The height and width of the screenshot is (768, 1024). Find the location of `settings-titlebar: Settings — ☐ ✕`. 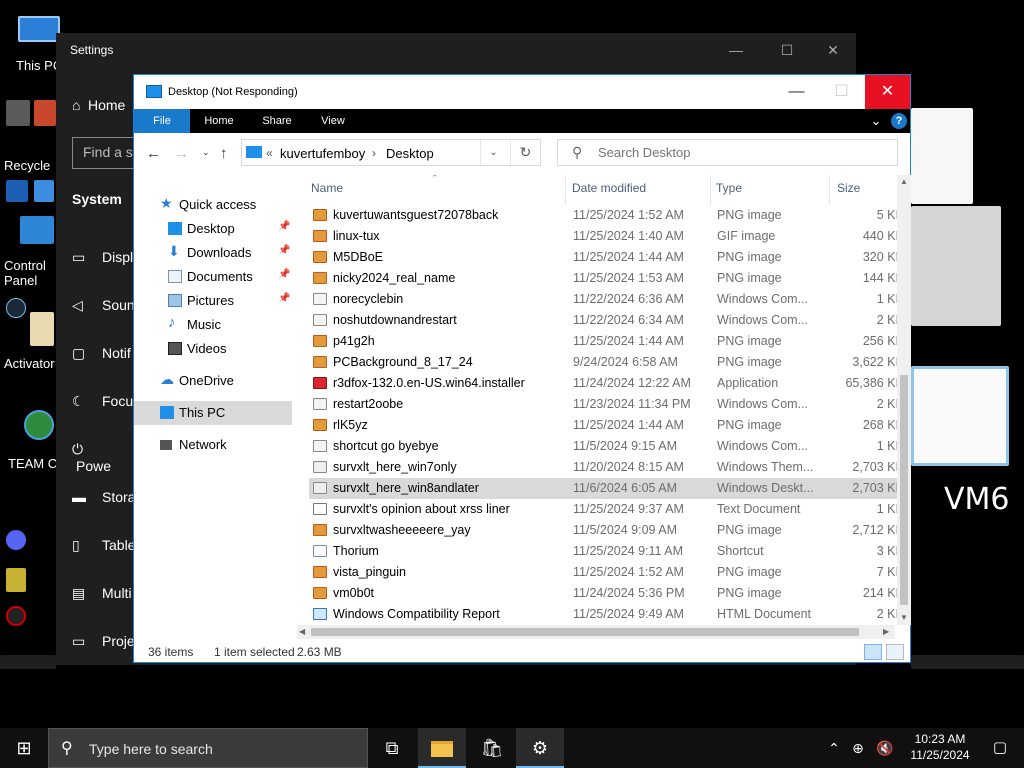

settings-titlebar: Settings — ☐ ✕ is located at coordinates (456, 50).